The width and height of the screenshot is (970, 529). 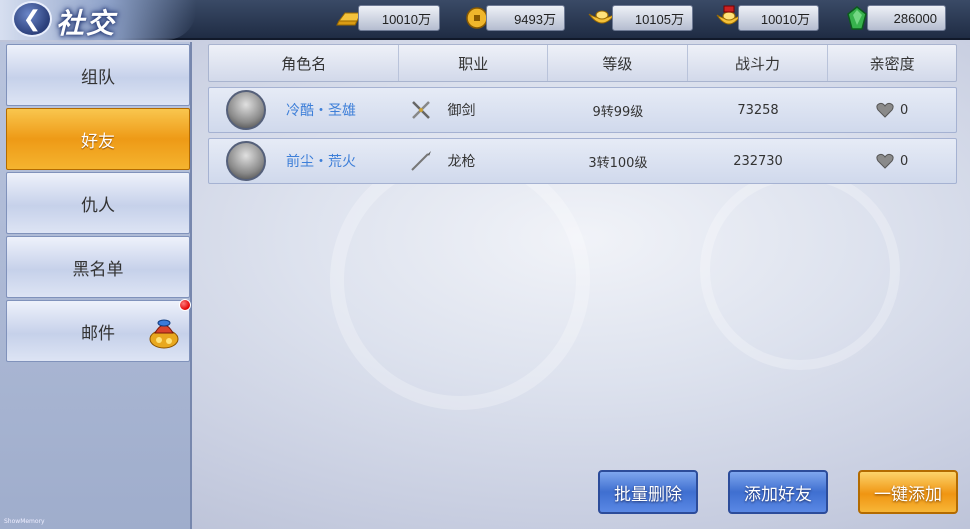 I want to click on table-header: 角色名 职业 等级 战斗力 亲密度, so click(x=582, y=63).